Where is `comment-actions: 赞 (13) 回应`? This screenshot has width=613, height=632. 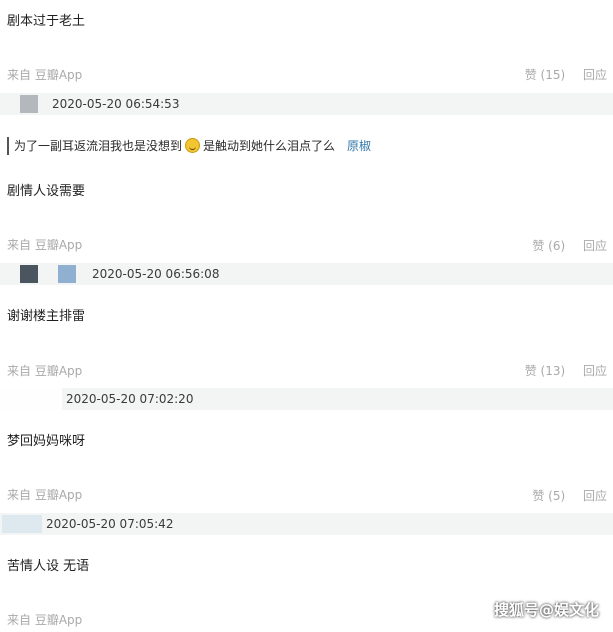 comment-actions: 赞 (13) 回应 is located at coordinates (559, 370).